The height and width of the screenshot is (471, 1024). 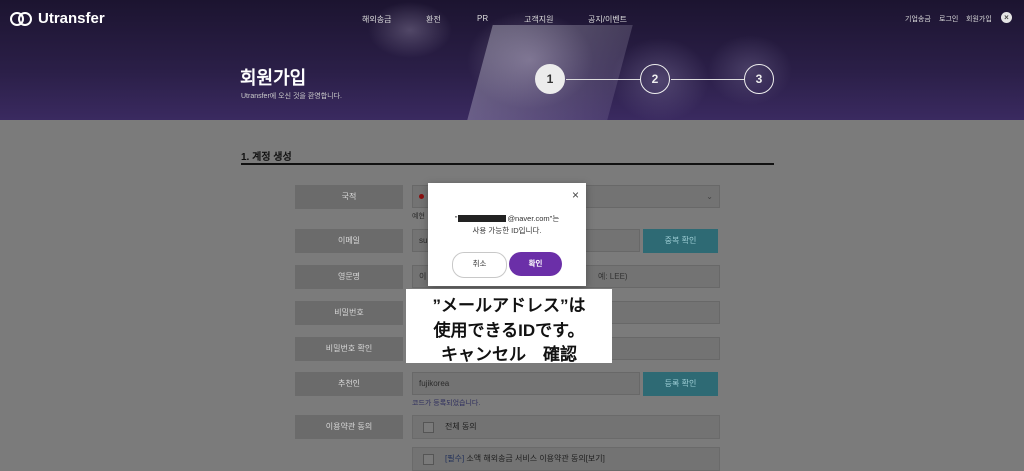 I want to click on referrer-label: 추천인, so click(x=349, y=384).